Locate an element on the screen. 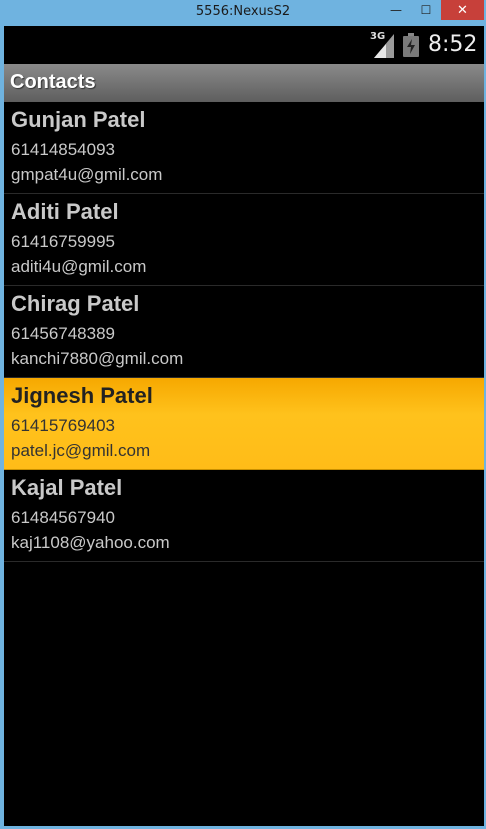 The image size is (486, 829). contact-name: Aditi Patel is located at coordinates (65, 211).